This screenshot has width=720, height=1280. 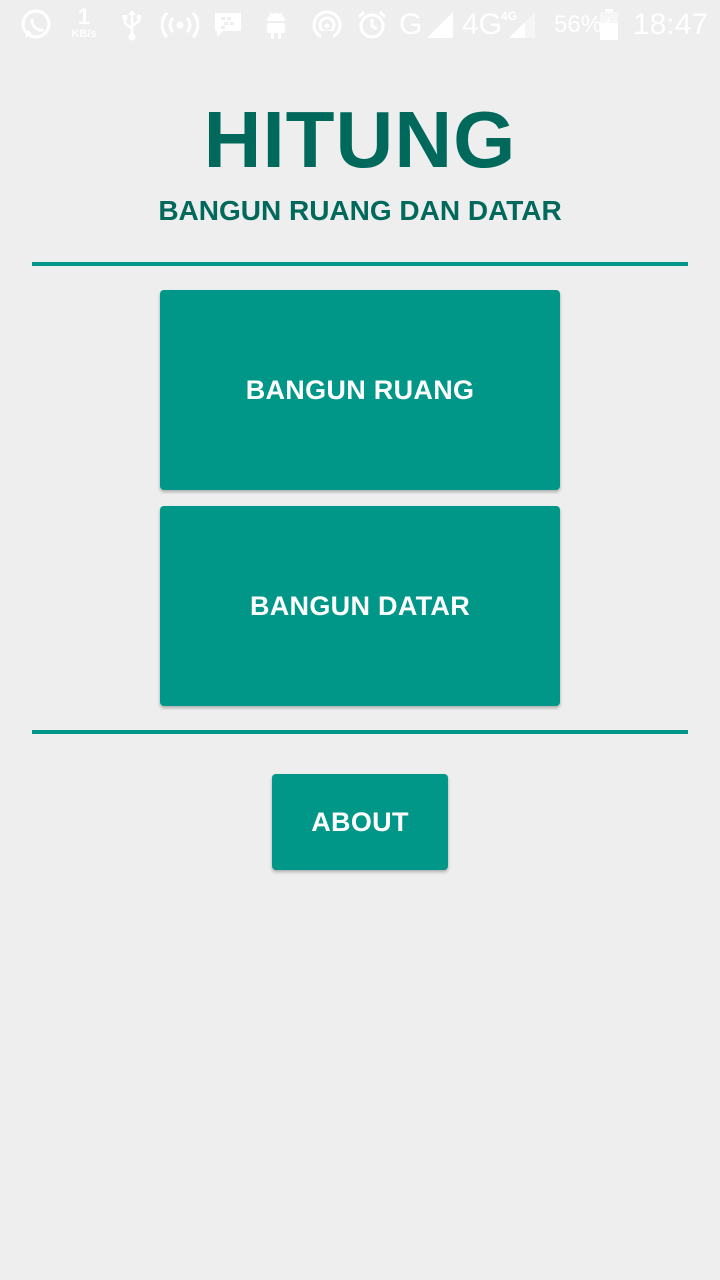 I want to click on bangun-datar-button: BANGUN DATAR, so click(x=360, y=606).